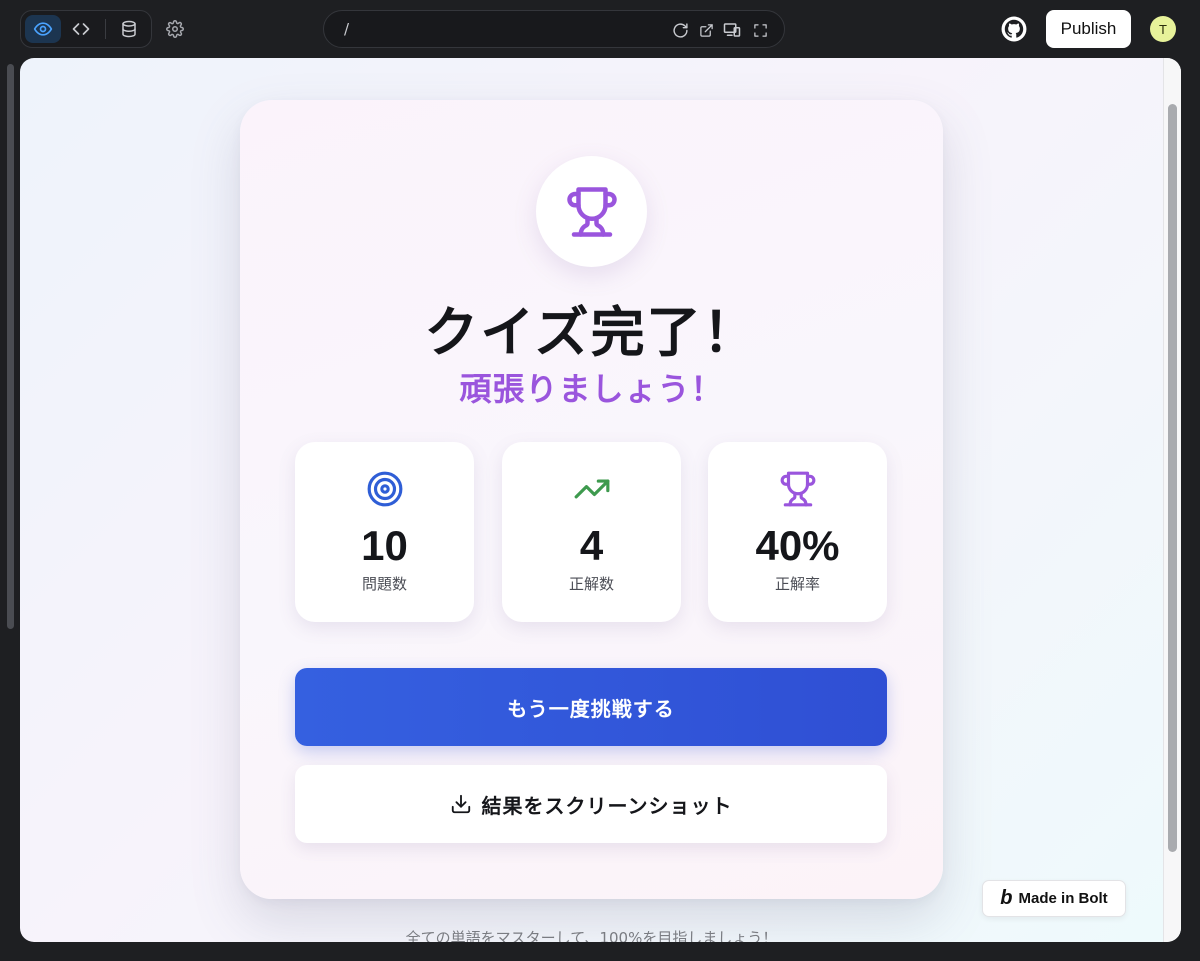  Describe the element at coordinates (105, 29) in the screenshot. I see `toolbar-divider` at that location.